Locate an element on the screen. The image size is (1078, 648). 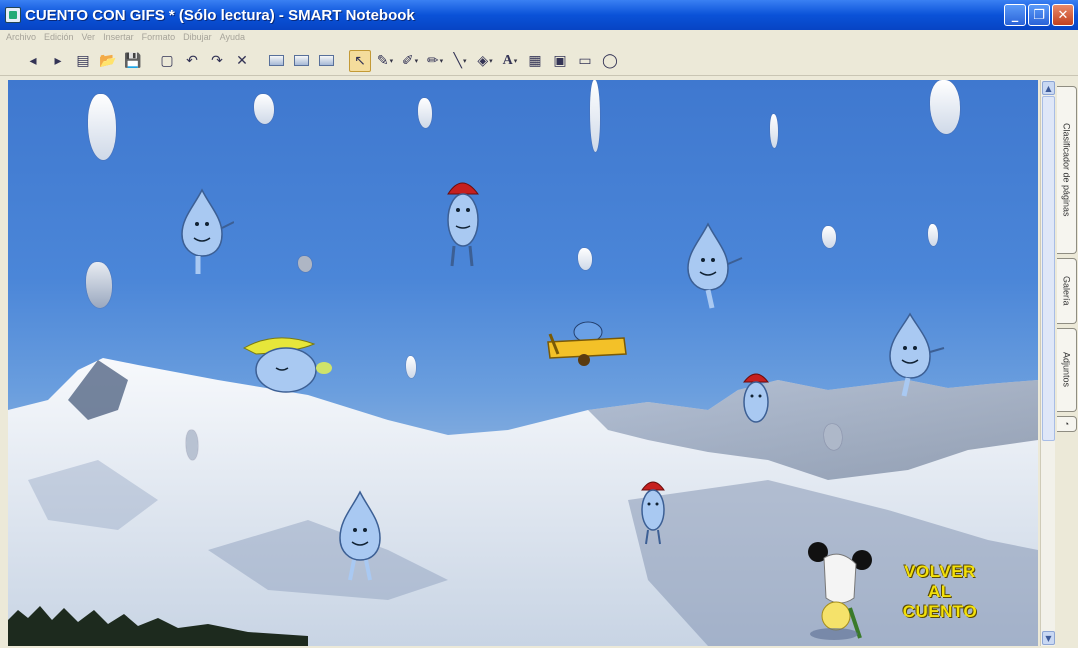
save-icon: 💾 is located at coordinates (133, 60).